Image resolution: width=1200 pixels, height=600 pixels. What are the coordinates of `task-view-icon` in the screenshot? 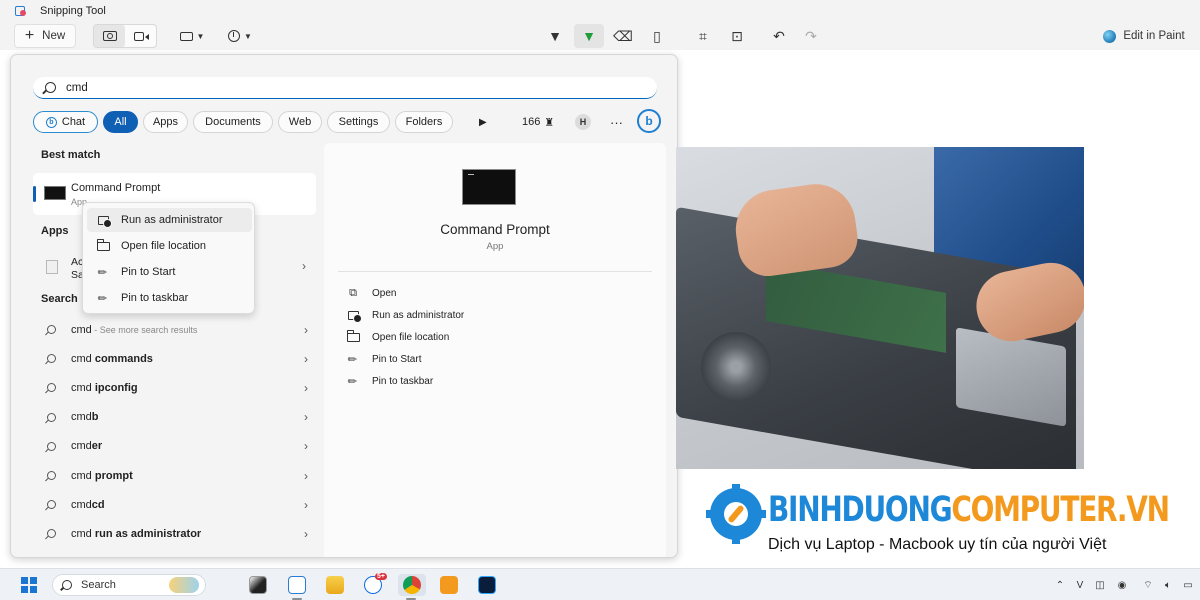 It's located at (258, 585).